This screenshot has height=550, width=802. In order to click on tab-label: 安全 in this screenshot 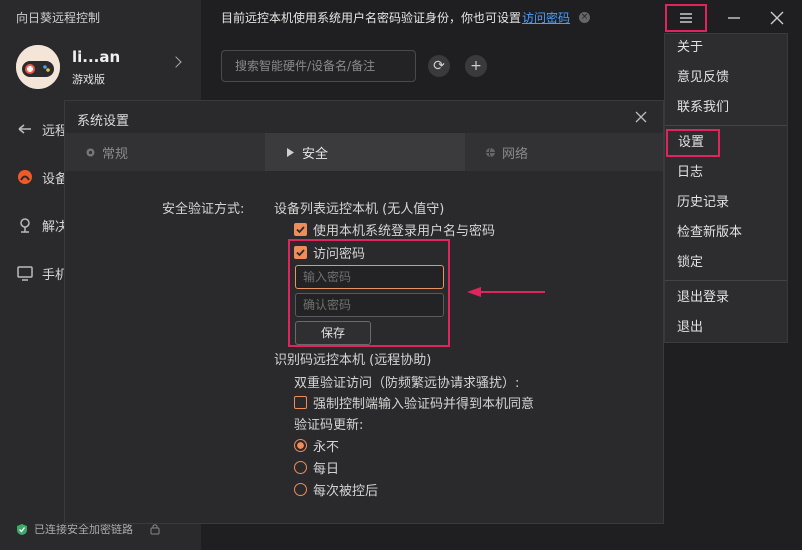, I will do `click(315, 154)`.